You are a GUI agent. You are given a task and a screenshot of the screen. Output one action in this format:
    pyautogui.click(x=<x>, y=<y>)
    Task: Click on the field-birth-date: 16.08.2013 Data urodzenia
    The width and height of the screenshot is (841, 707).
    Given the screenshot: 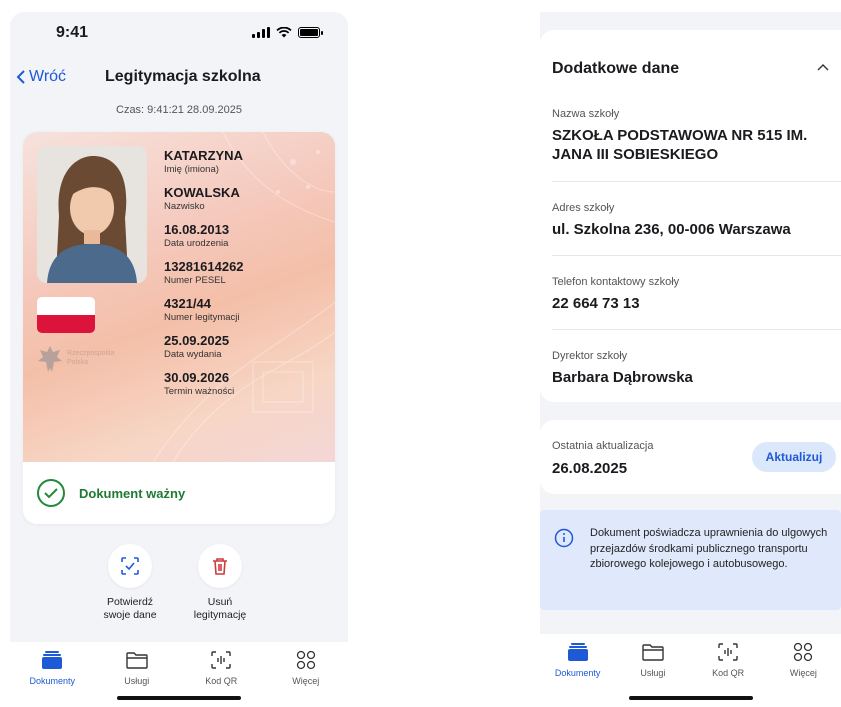 What is the action you would take?
    pyautogui.click(x=197, y=235)
    